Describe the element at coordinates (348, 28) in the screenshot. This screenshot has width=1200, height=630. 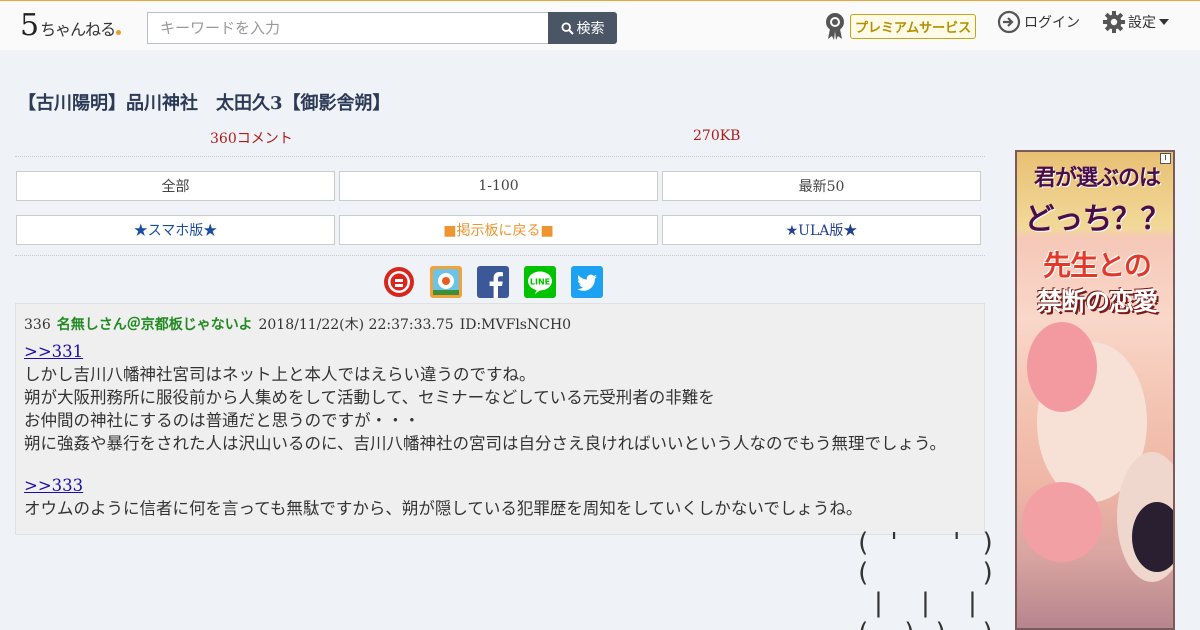
I see `search-input` at that location.